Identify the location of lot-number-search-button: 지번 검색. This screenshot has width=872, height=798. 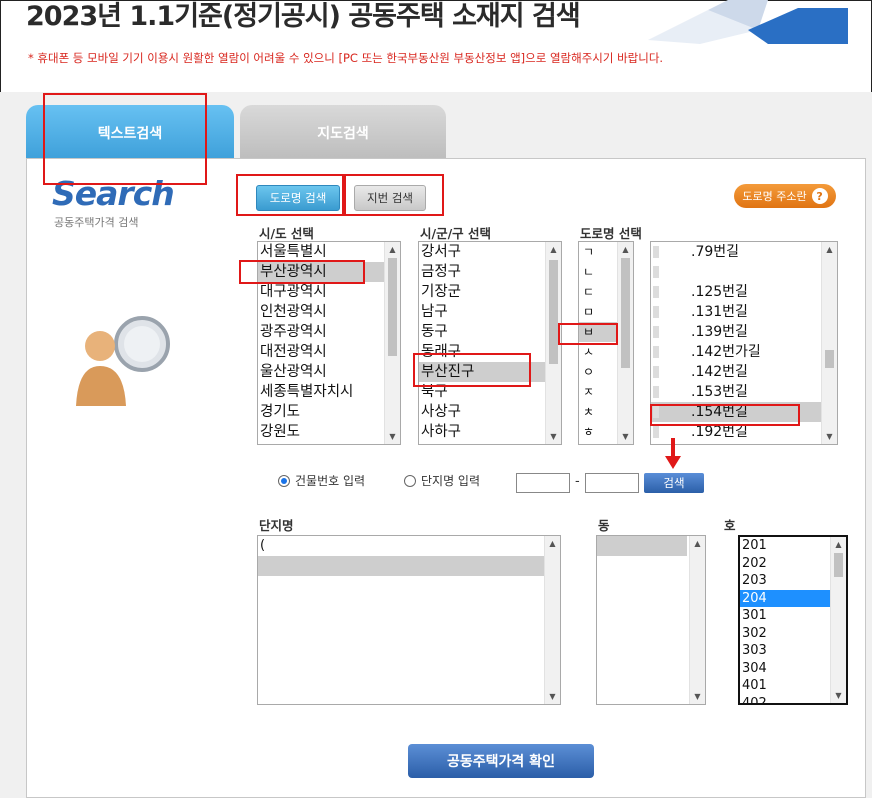
(390, 198).